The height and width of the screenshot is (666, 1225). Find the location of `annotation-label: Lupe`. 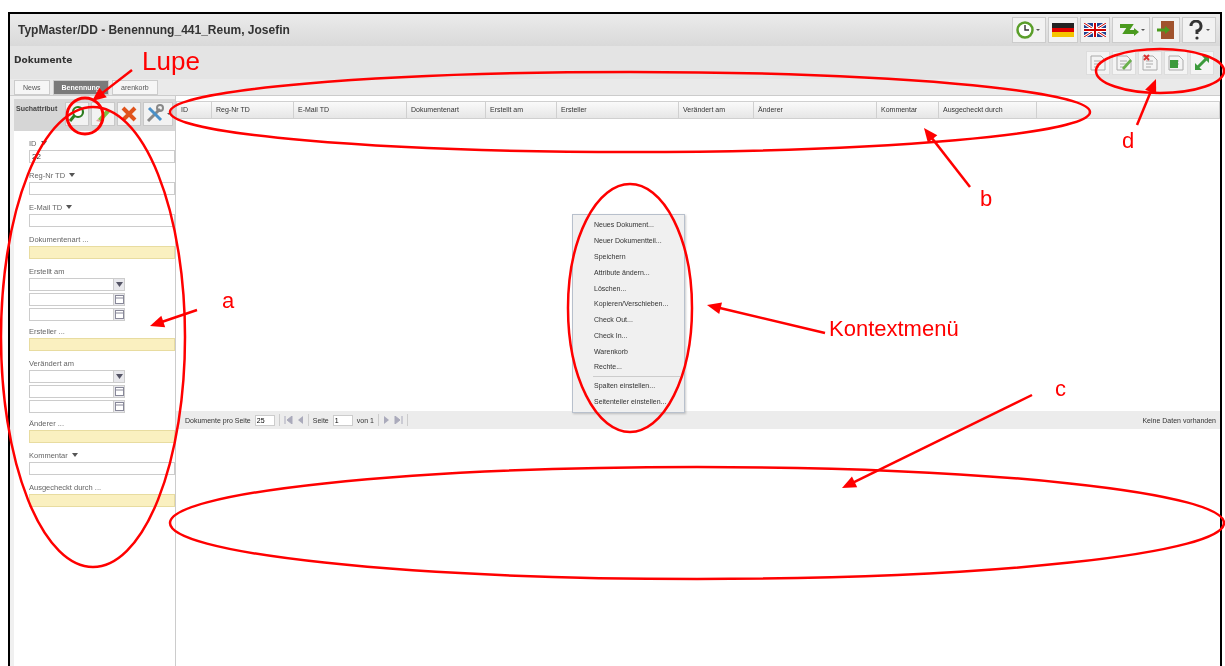

annotation-label: Lupe is located at coordinates (171, 61).